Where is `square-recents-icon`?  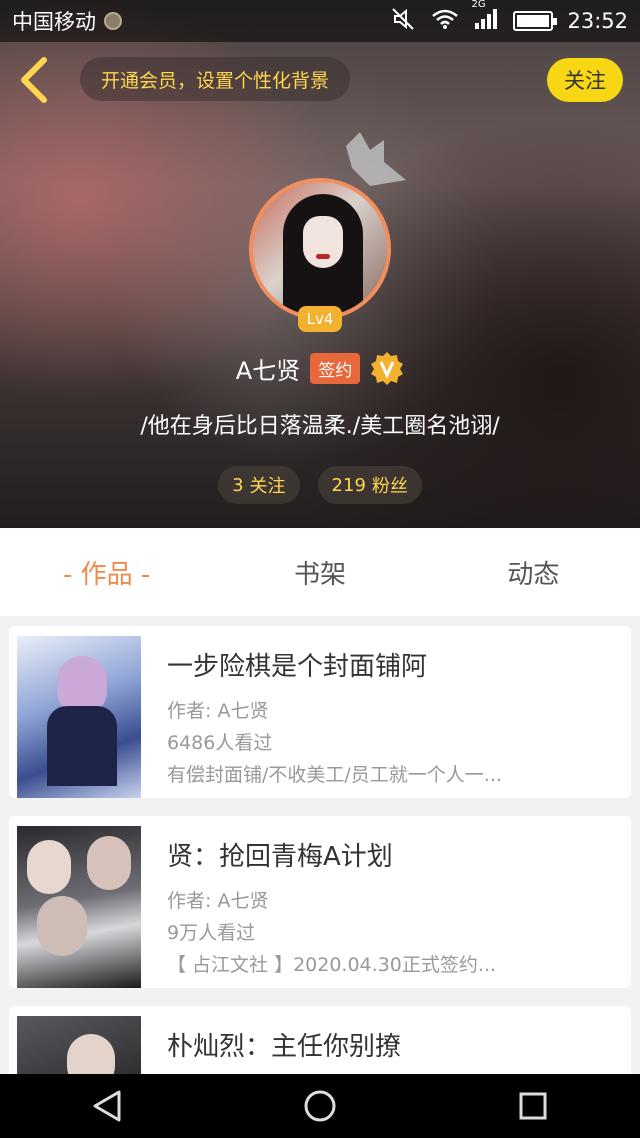 square-recents-icon is located at coordinates (533, 1106).